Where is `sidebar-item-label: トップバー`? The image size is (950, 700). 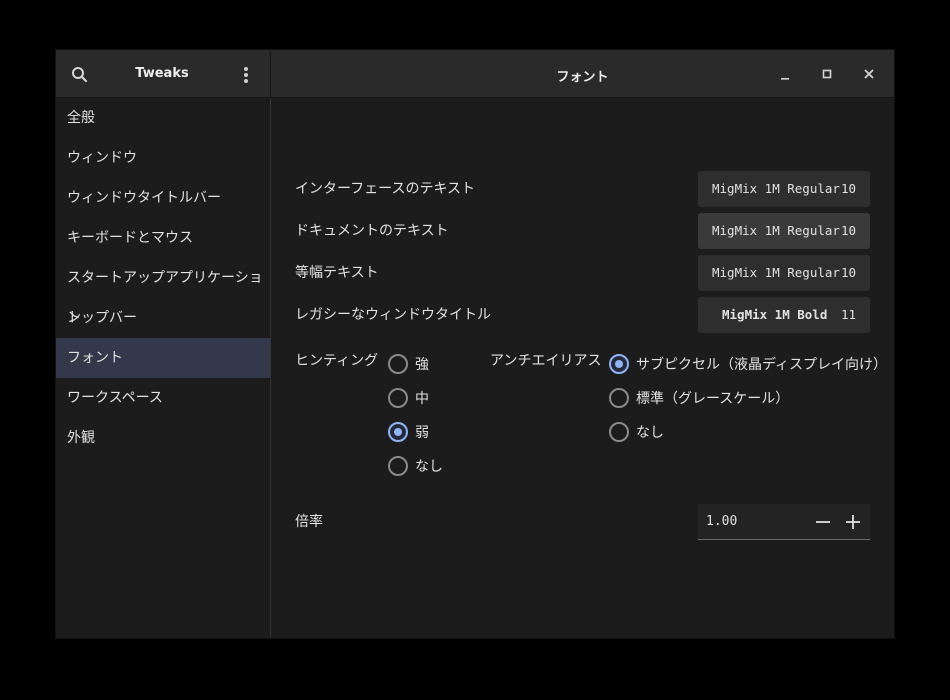
sidebar-item-label: トップバー is located at coordinates (102, 318).